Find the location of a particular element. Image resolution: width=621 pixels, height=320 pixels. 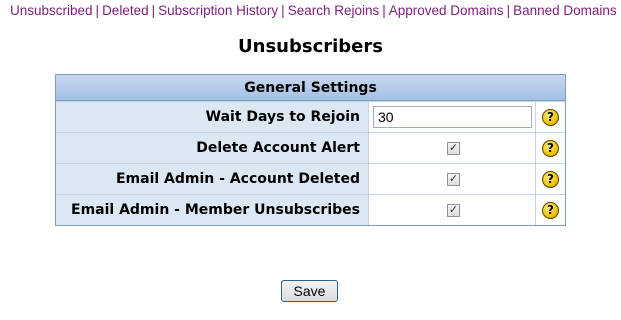

email-admin-member-unsubscribes-checkbox: ✓ is located at coordinates (453, 210).